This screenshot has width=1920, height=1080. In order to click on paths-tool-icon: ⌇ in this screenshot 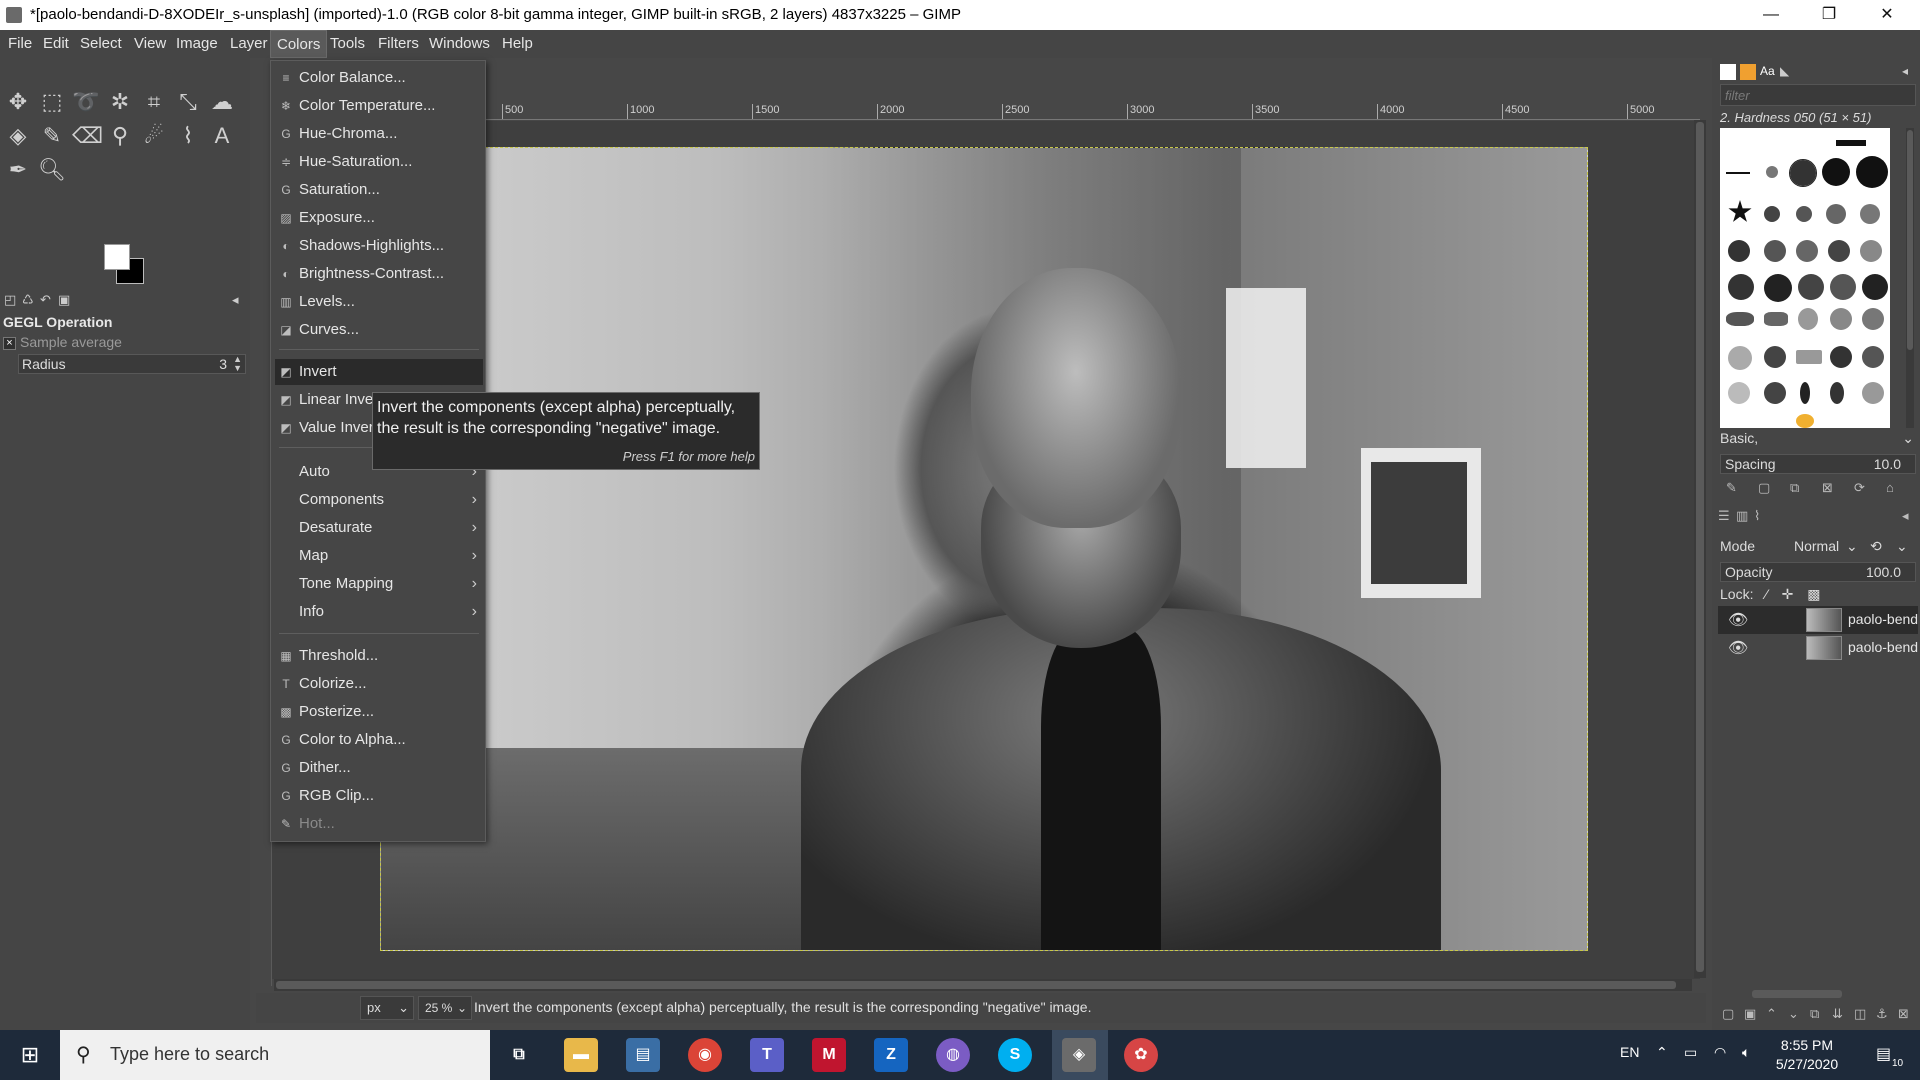, I will do `click(188, 136)`.